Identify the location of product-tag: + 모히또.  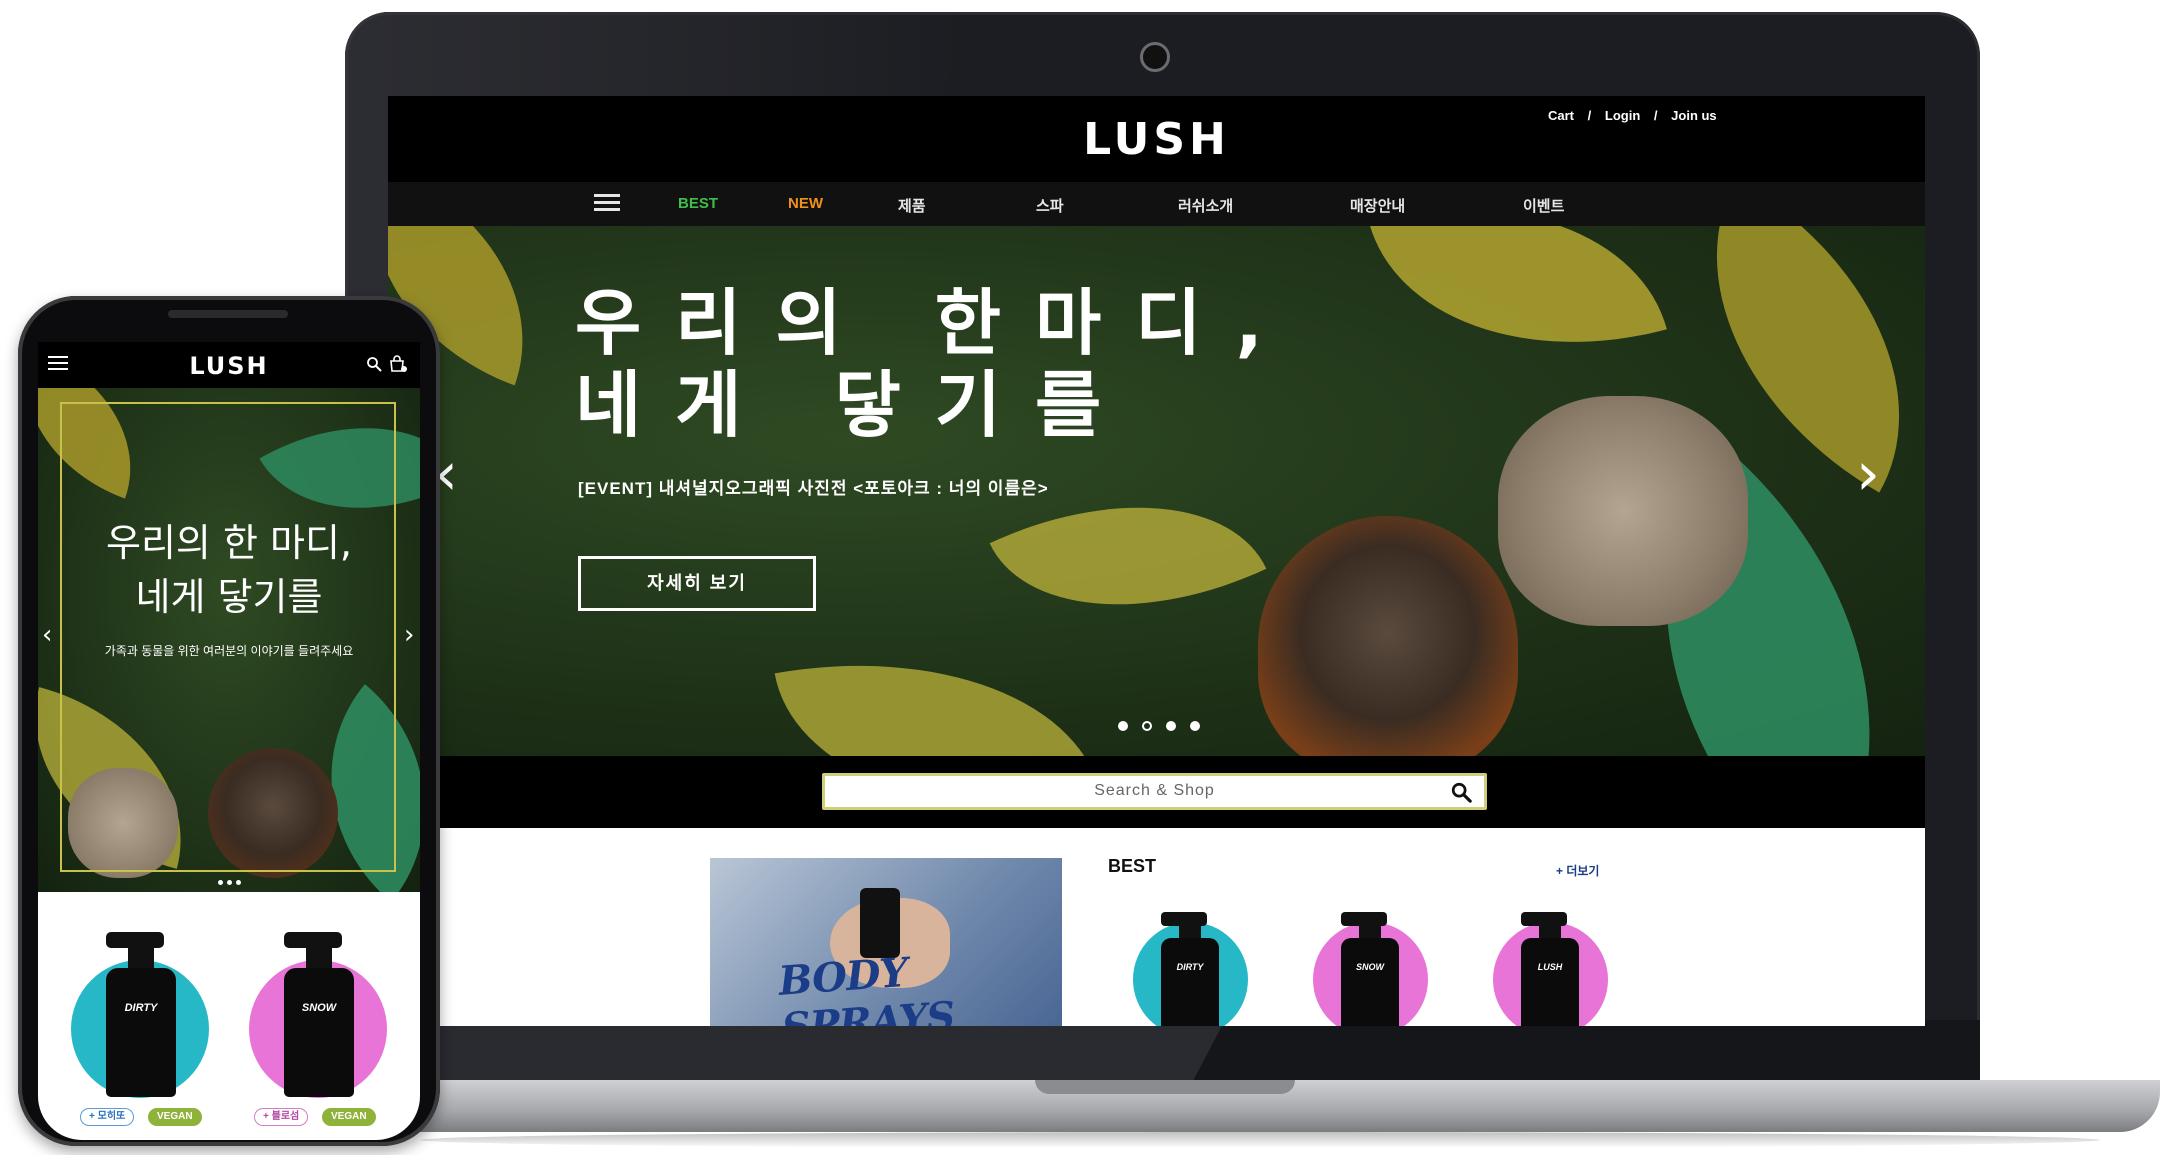
(107, 1117).